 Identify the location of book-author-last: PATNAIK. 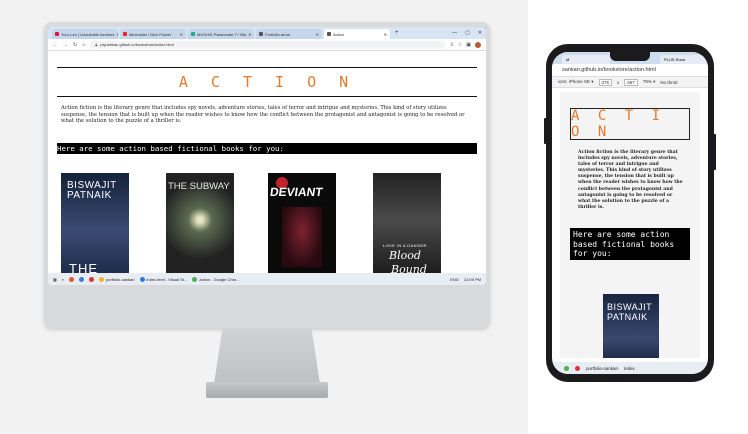
(89, 195).